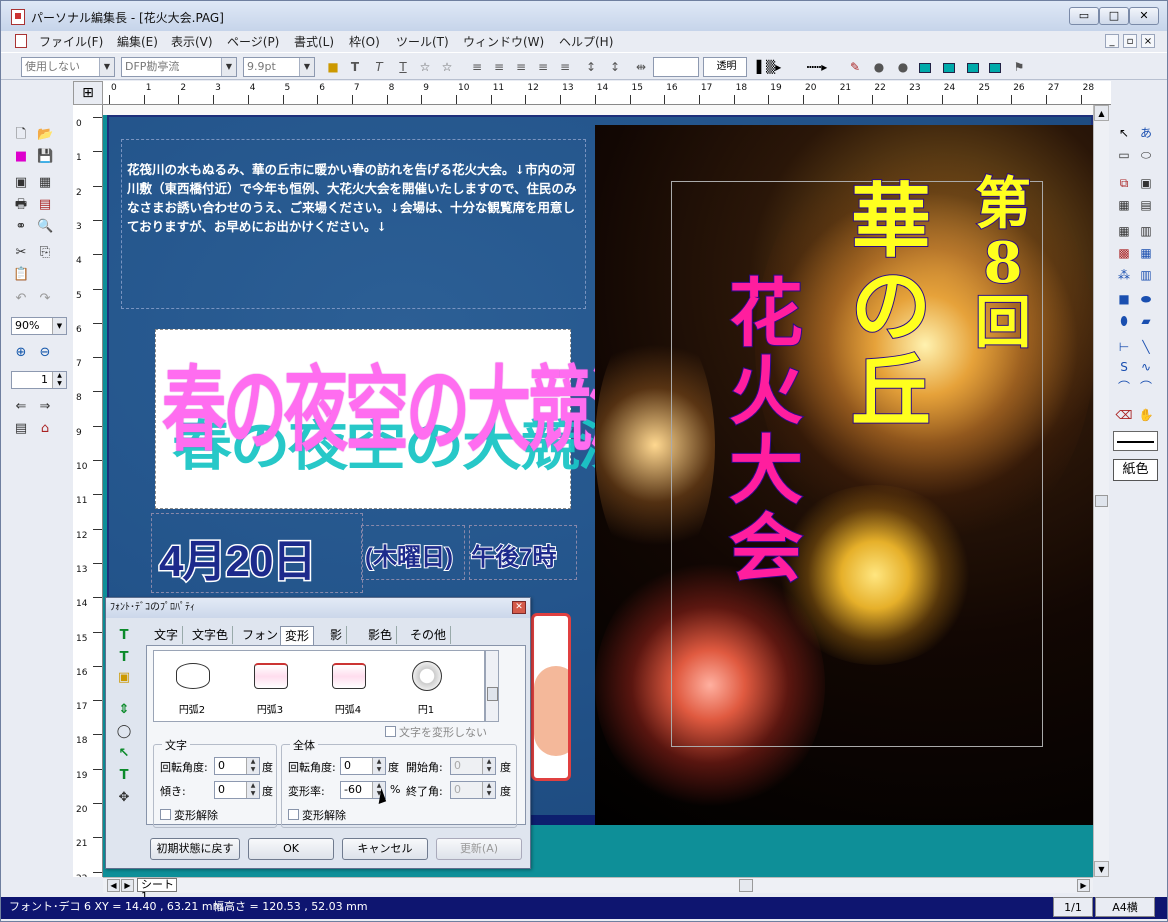  I want to click on shape-circle1: 円1, so click(426, 687).